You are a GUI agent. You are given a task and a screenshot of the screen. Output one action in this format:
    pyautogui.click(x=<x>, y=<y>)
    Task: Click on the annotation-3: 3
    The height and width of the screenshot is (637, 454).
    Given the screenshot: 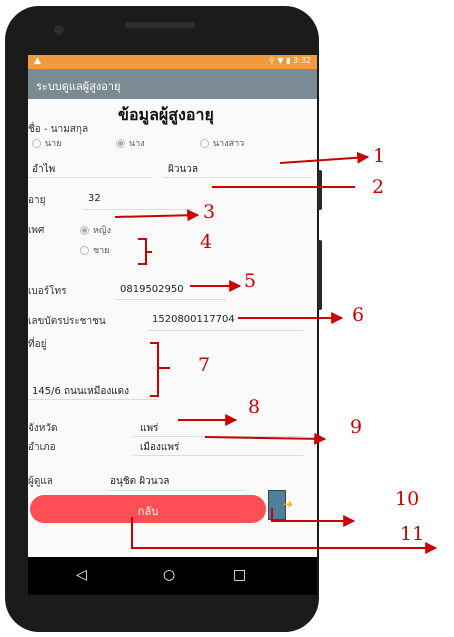 What is the action you would take?
    pyautogui.click(x=209, y=212)
    